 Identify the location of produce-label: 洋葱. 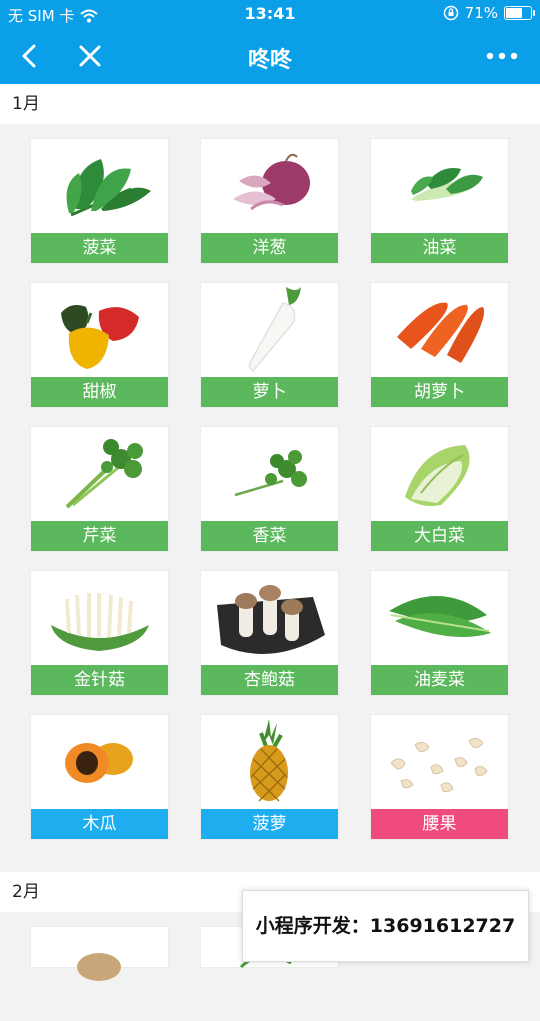
(269, 248).